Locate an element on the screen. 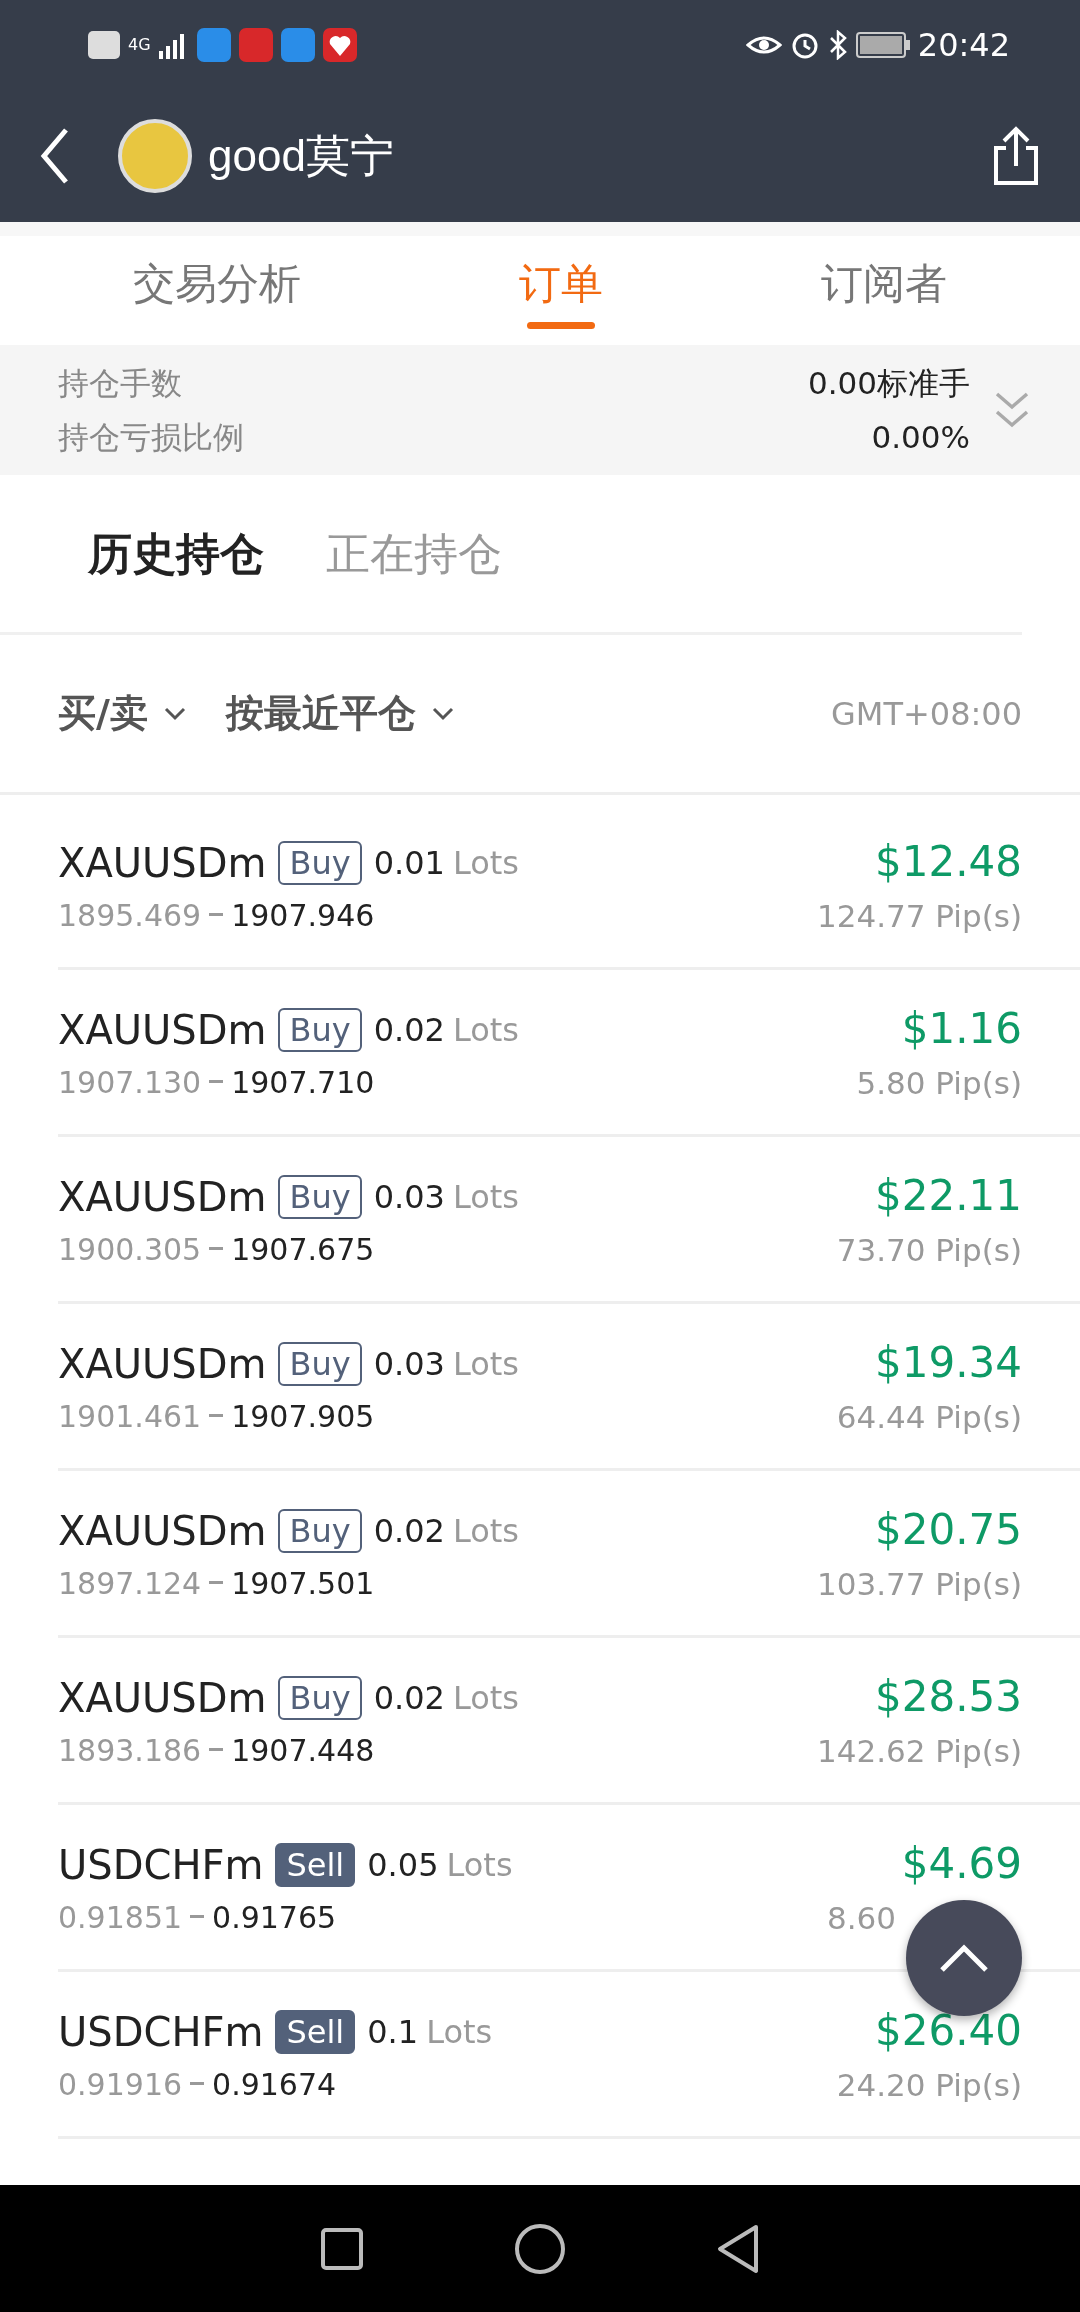 The image size is (1080, 2312). pips-value: 103.77 Pip(s) is located at coordinates (919, 1585).